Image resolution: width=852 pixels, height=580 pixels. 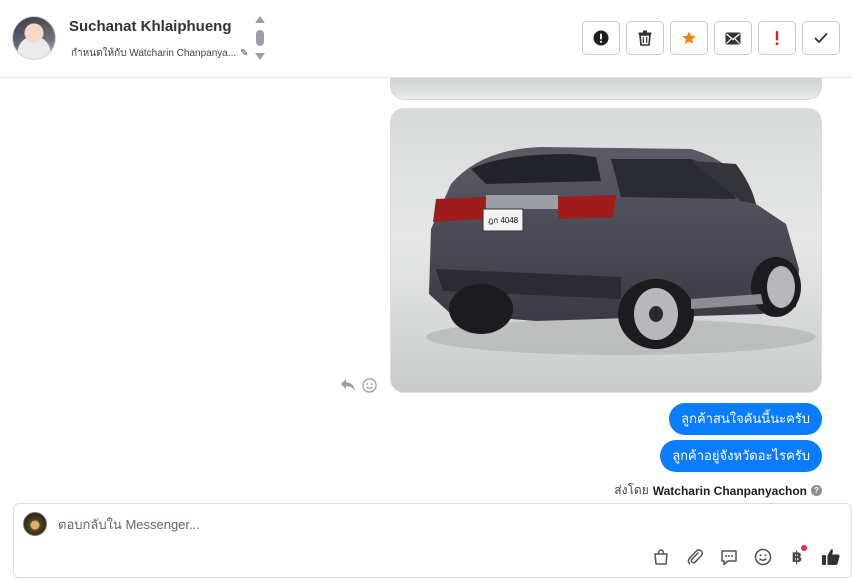 I want to click on like-button, so click(x=831, y=557).